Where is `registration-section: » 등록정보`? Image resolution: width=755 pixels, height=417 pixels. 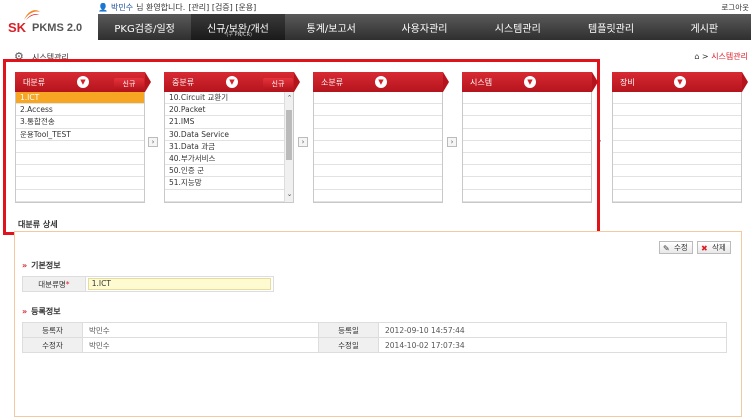
registration-section: » 등록정보 is located at coordinates (41, 311).